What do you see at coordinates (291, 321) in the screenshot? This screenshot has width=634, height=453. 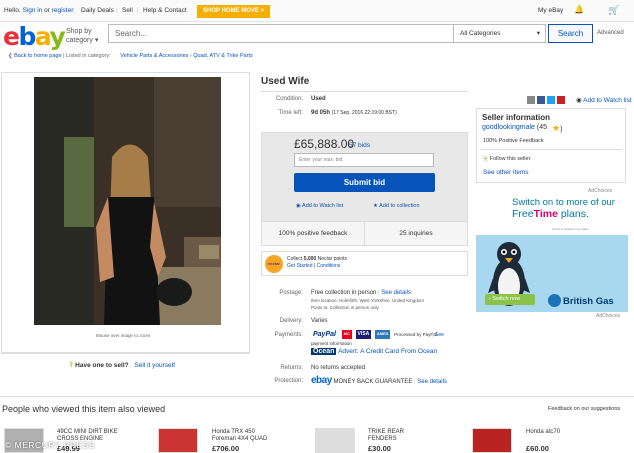 I see `delivery-label: Delivery:` at bounding box center [291, 321].